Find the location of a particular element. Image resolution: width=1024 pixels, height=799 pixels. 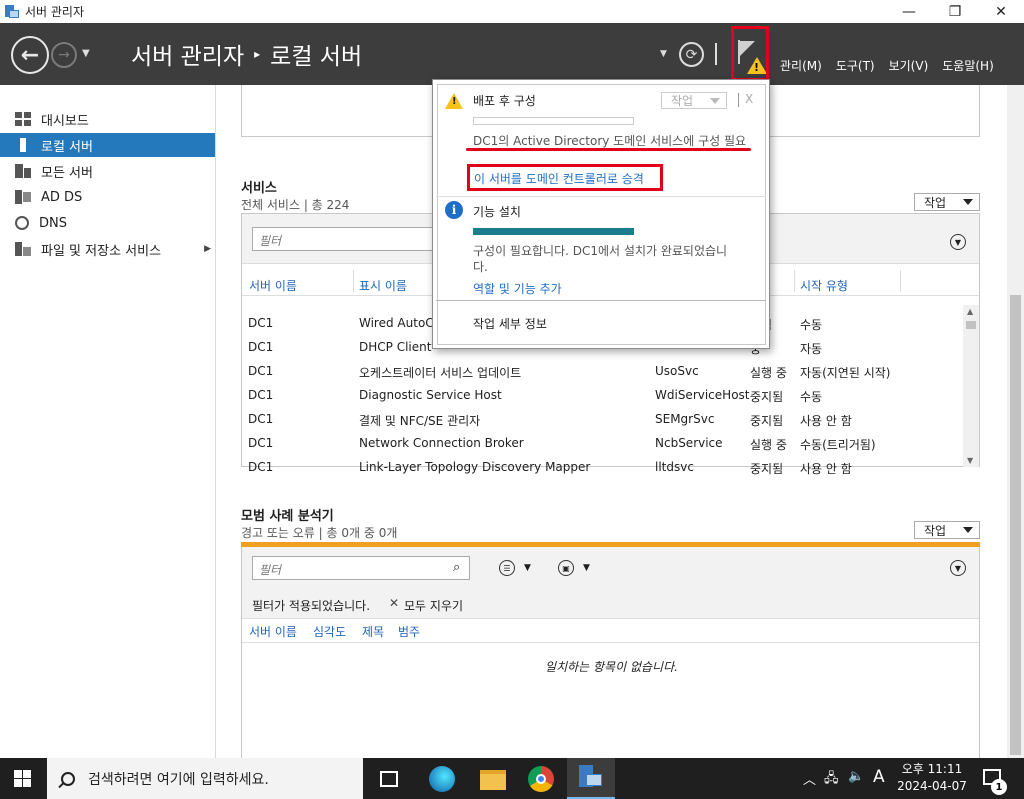

ime-indicator: A is located at coordinates (879, 777).